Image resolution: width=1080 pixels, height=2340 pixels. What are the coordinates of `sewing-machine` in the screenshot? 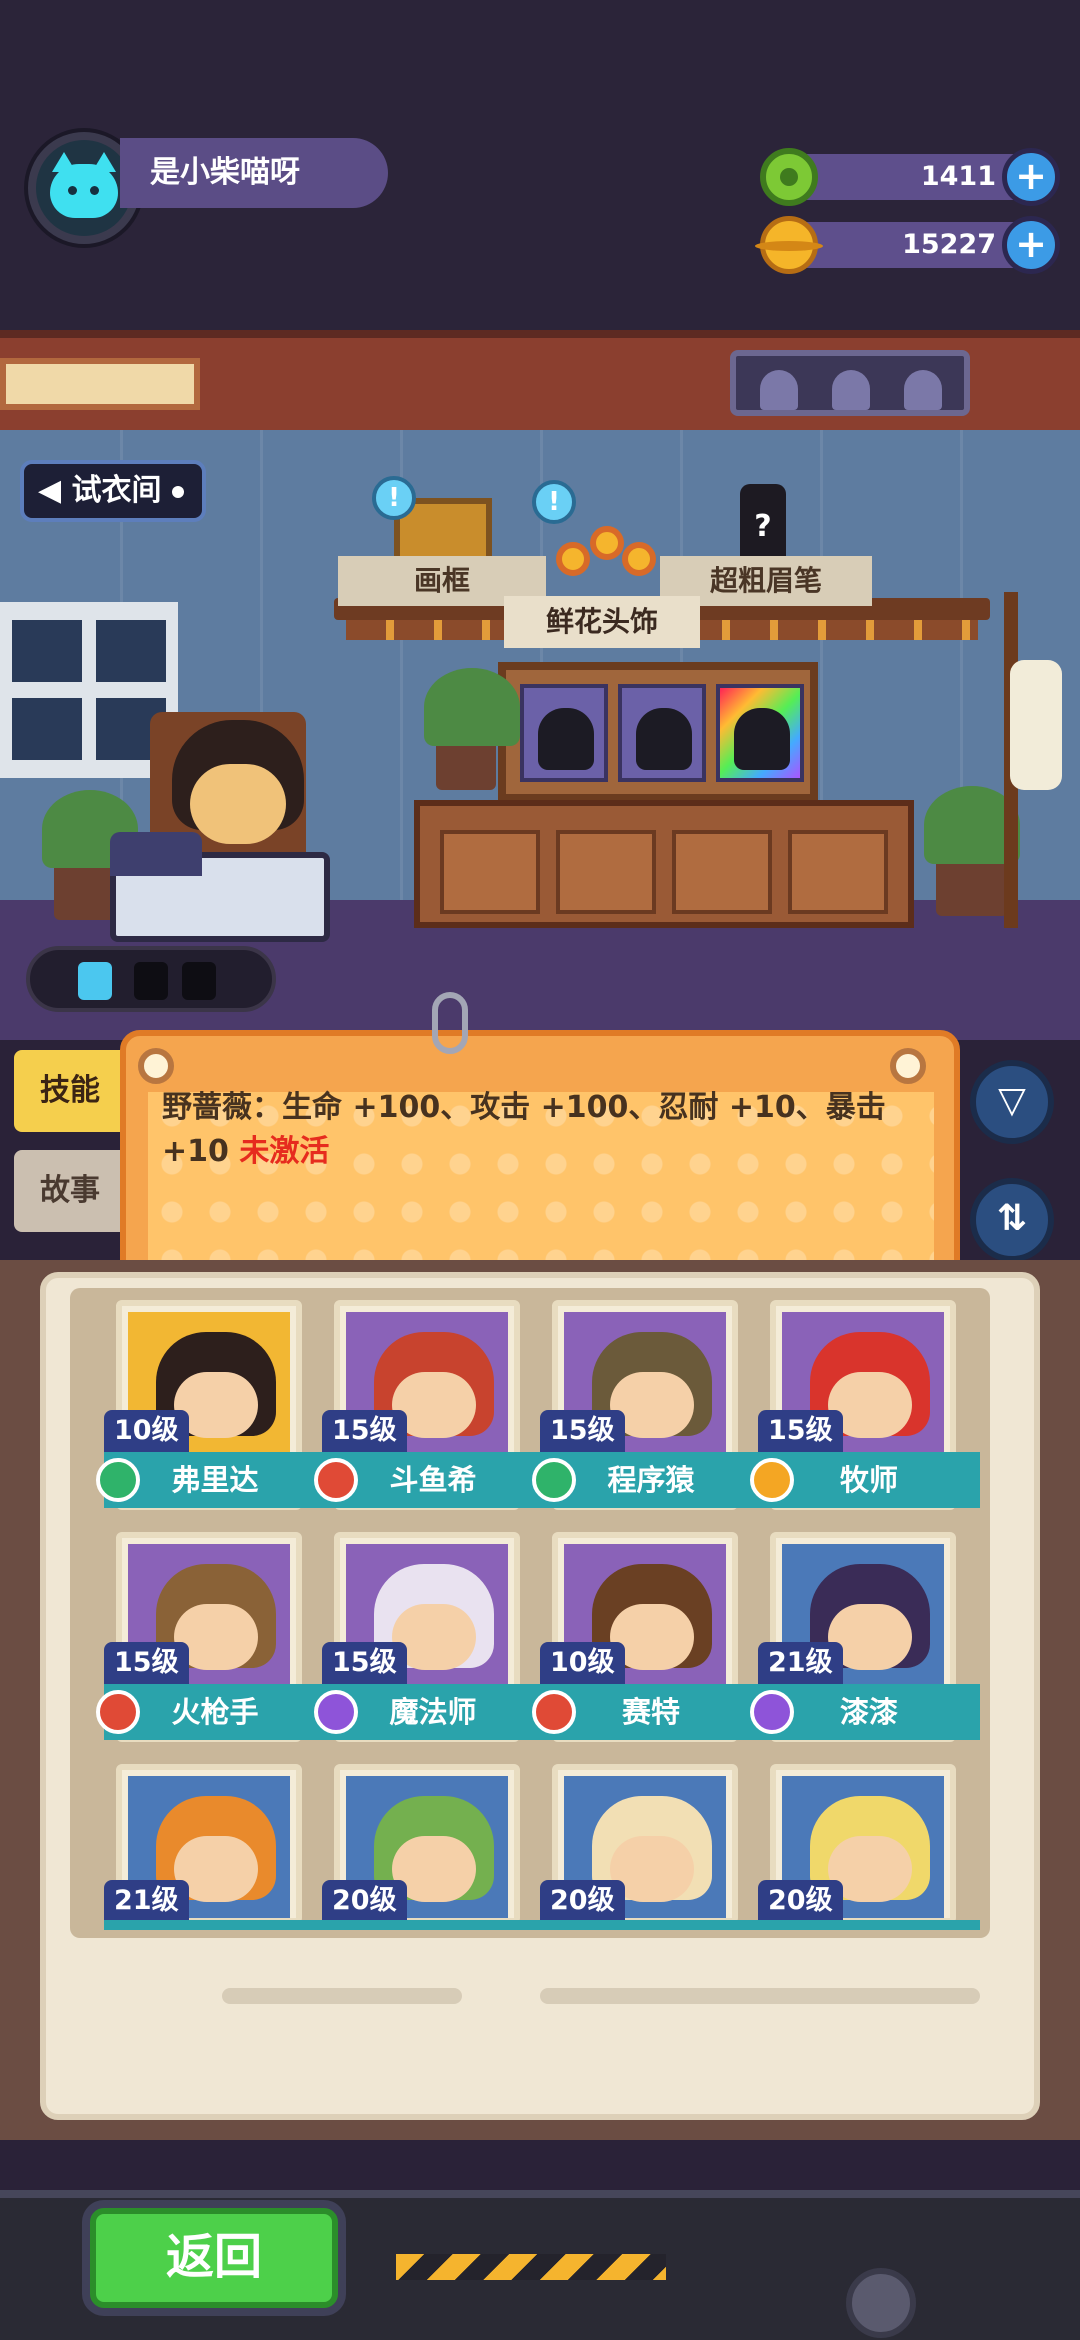 It's located at (220, 887).